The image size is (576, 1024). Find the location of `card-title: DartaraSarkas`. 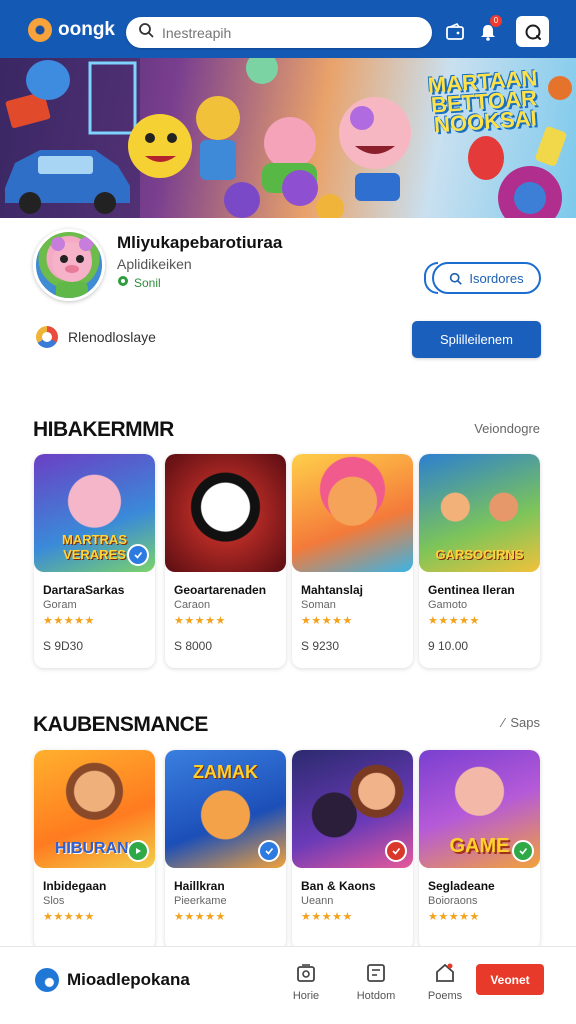

card-title: DartaraSarkas is located at coordinates (84, 590).